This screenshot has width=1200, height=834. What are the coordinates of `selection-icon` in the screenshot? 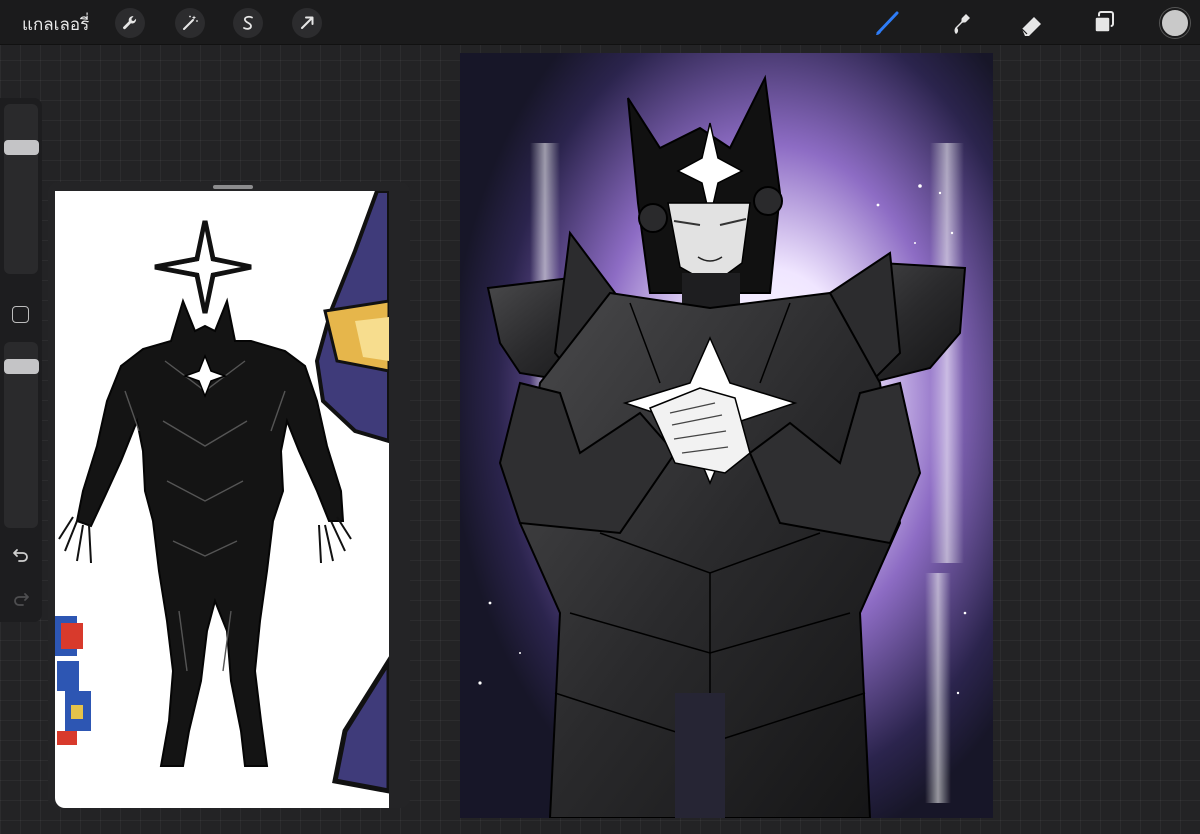 It's located at (248, 23).